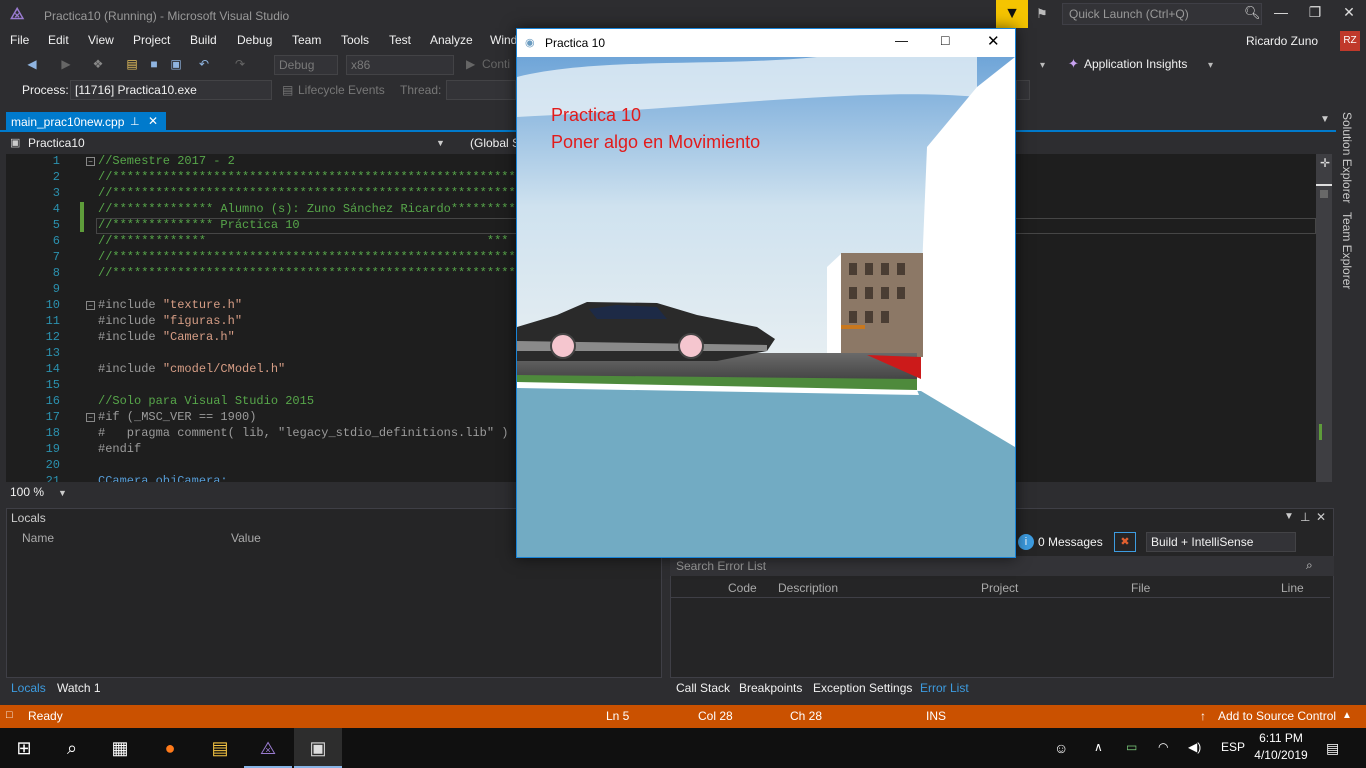 The width and height of the screenshot is (1366, 768). I want to click on error-search-input: Search Error List, so click(721, 566).